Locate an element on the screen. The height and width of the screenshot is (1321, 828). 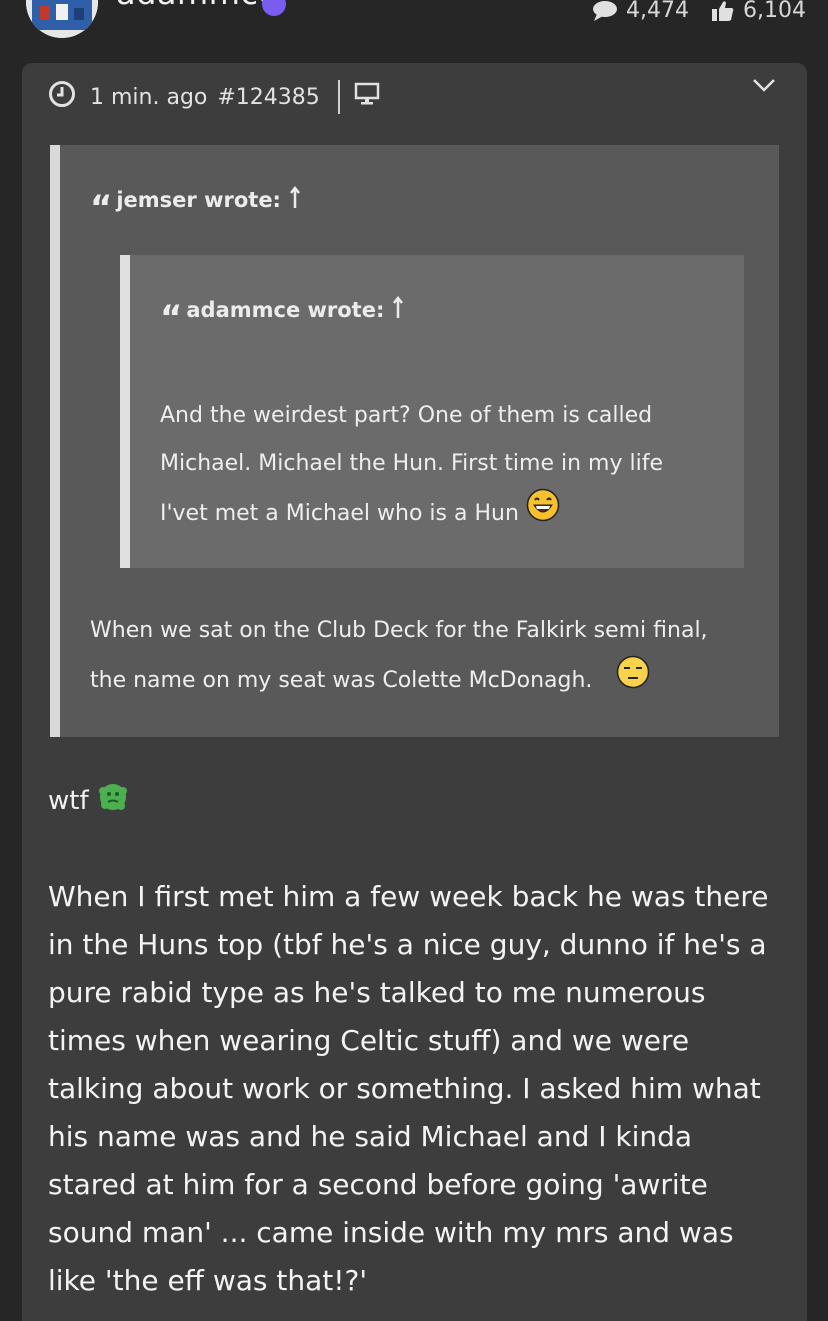
avatar is located at coordinates (62, 19).